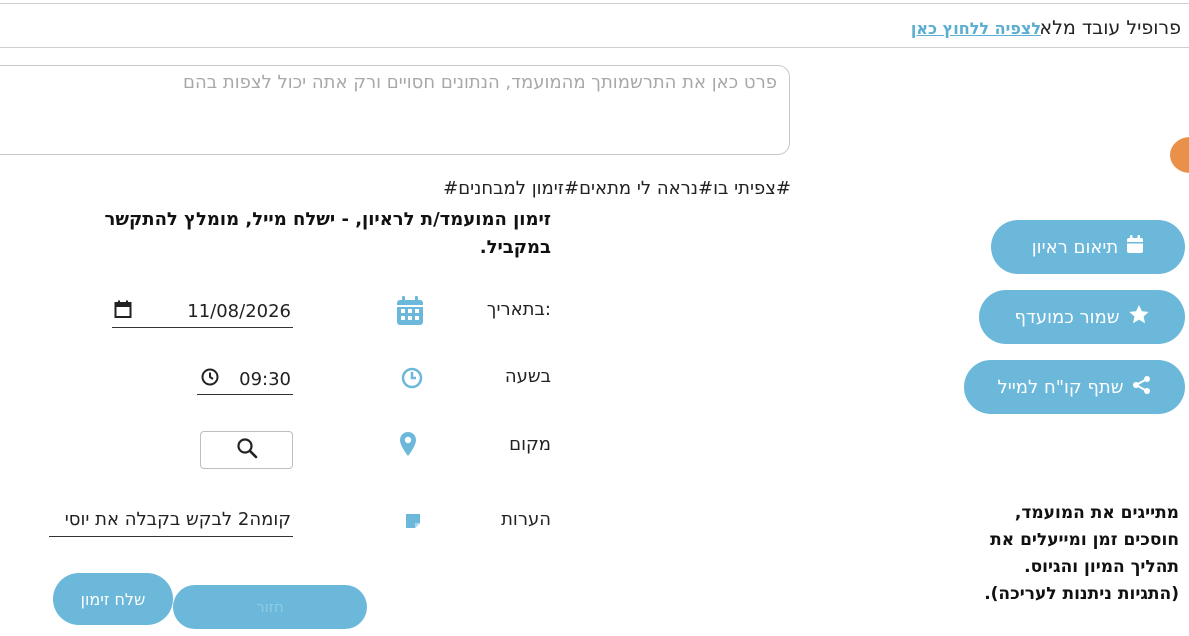  I want to click on date-picker-icon, so click(123, 311).